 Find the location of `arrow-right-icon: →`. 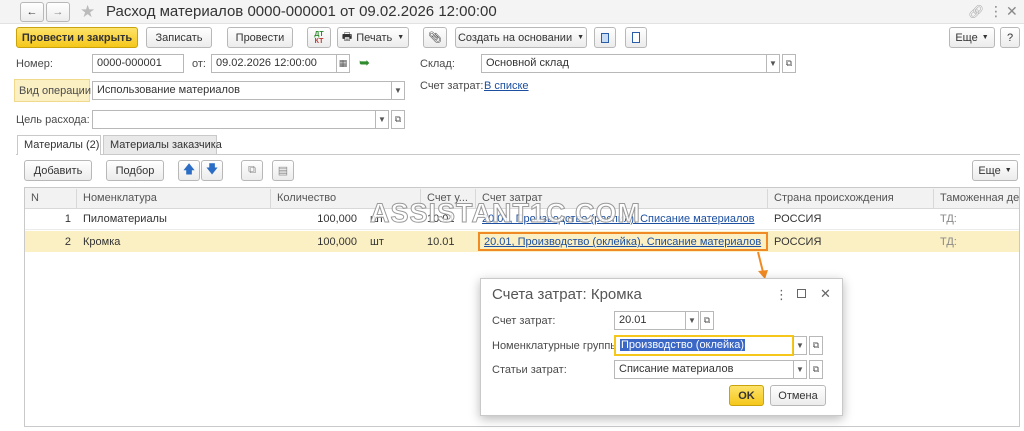

arrow-right-icon: → is located at coordinates (58, 12).